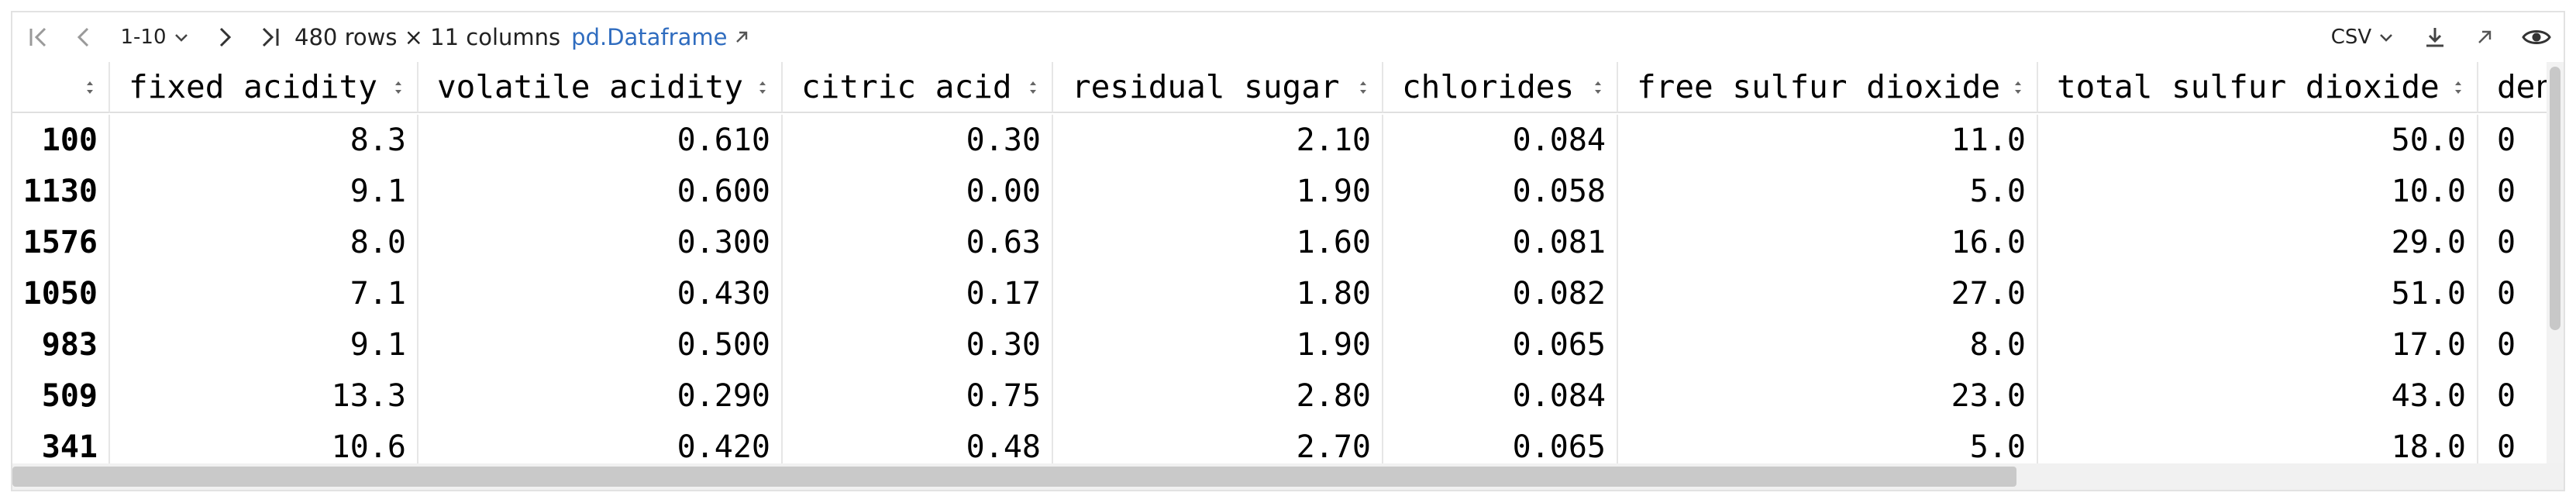 This screenshot has width=2576, height=496. I want to click on type-link: pd.Dataframe, so click(649, 37).